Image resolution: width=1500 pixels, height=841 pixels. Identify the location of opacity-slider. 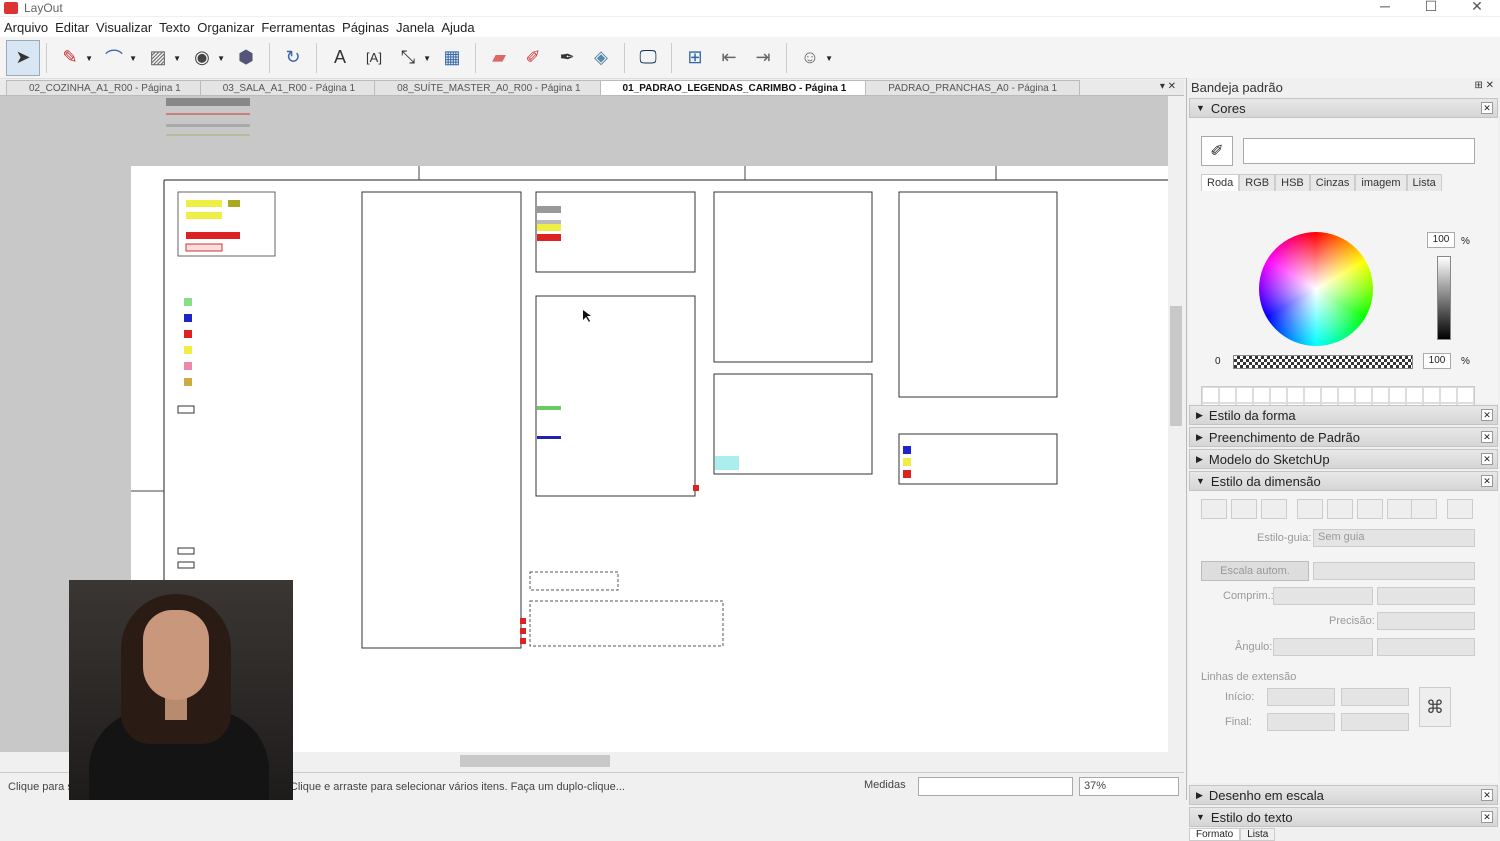
(1323, 362).